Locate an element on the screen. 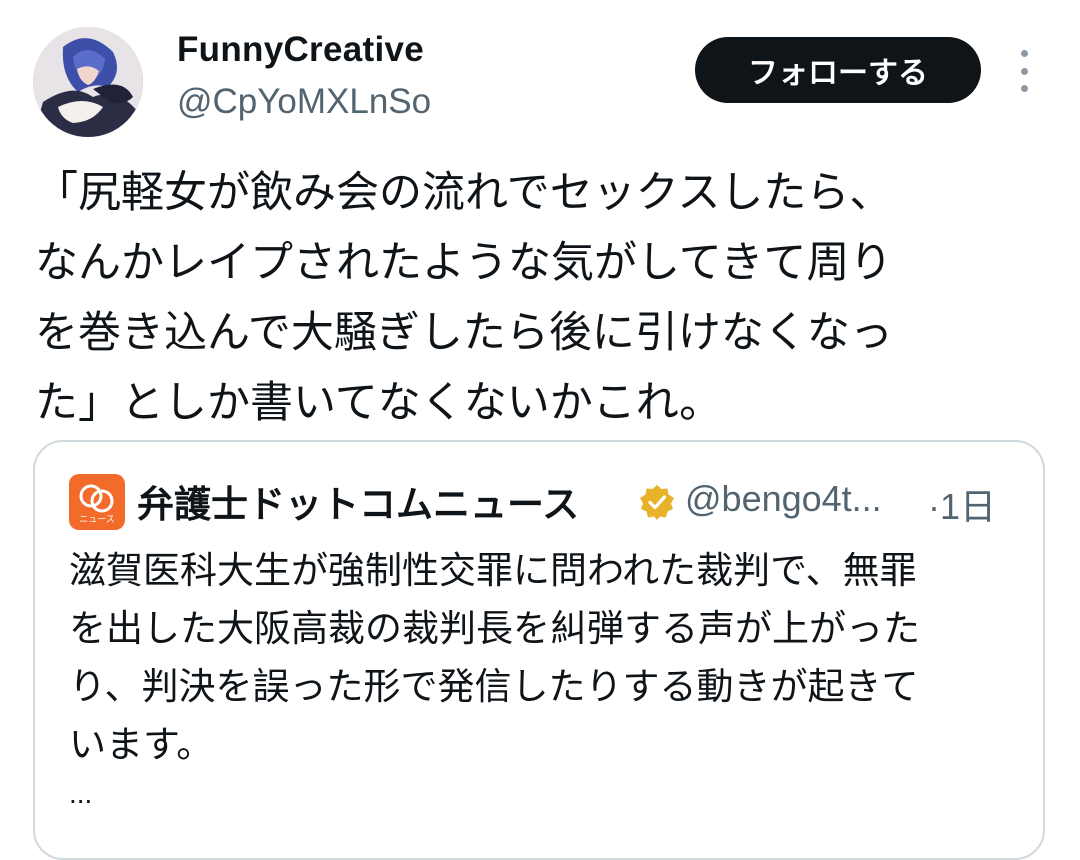  quote-avatar-logo: ニュース is located at coordinates (97, 502).